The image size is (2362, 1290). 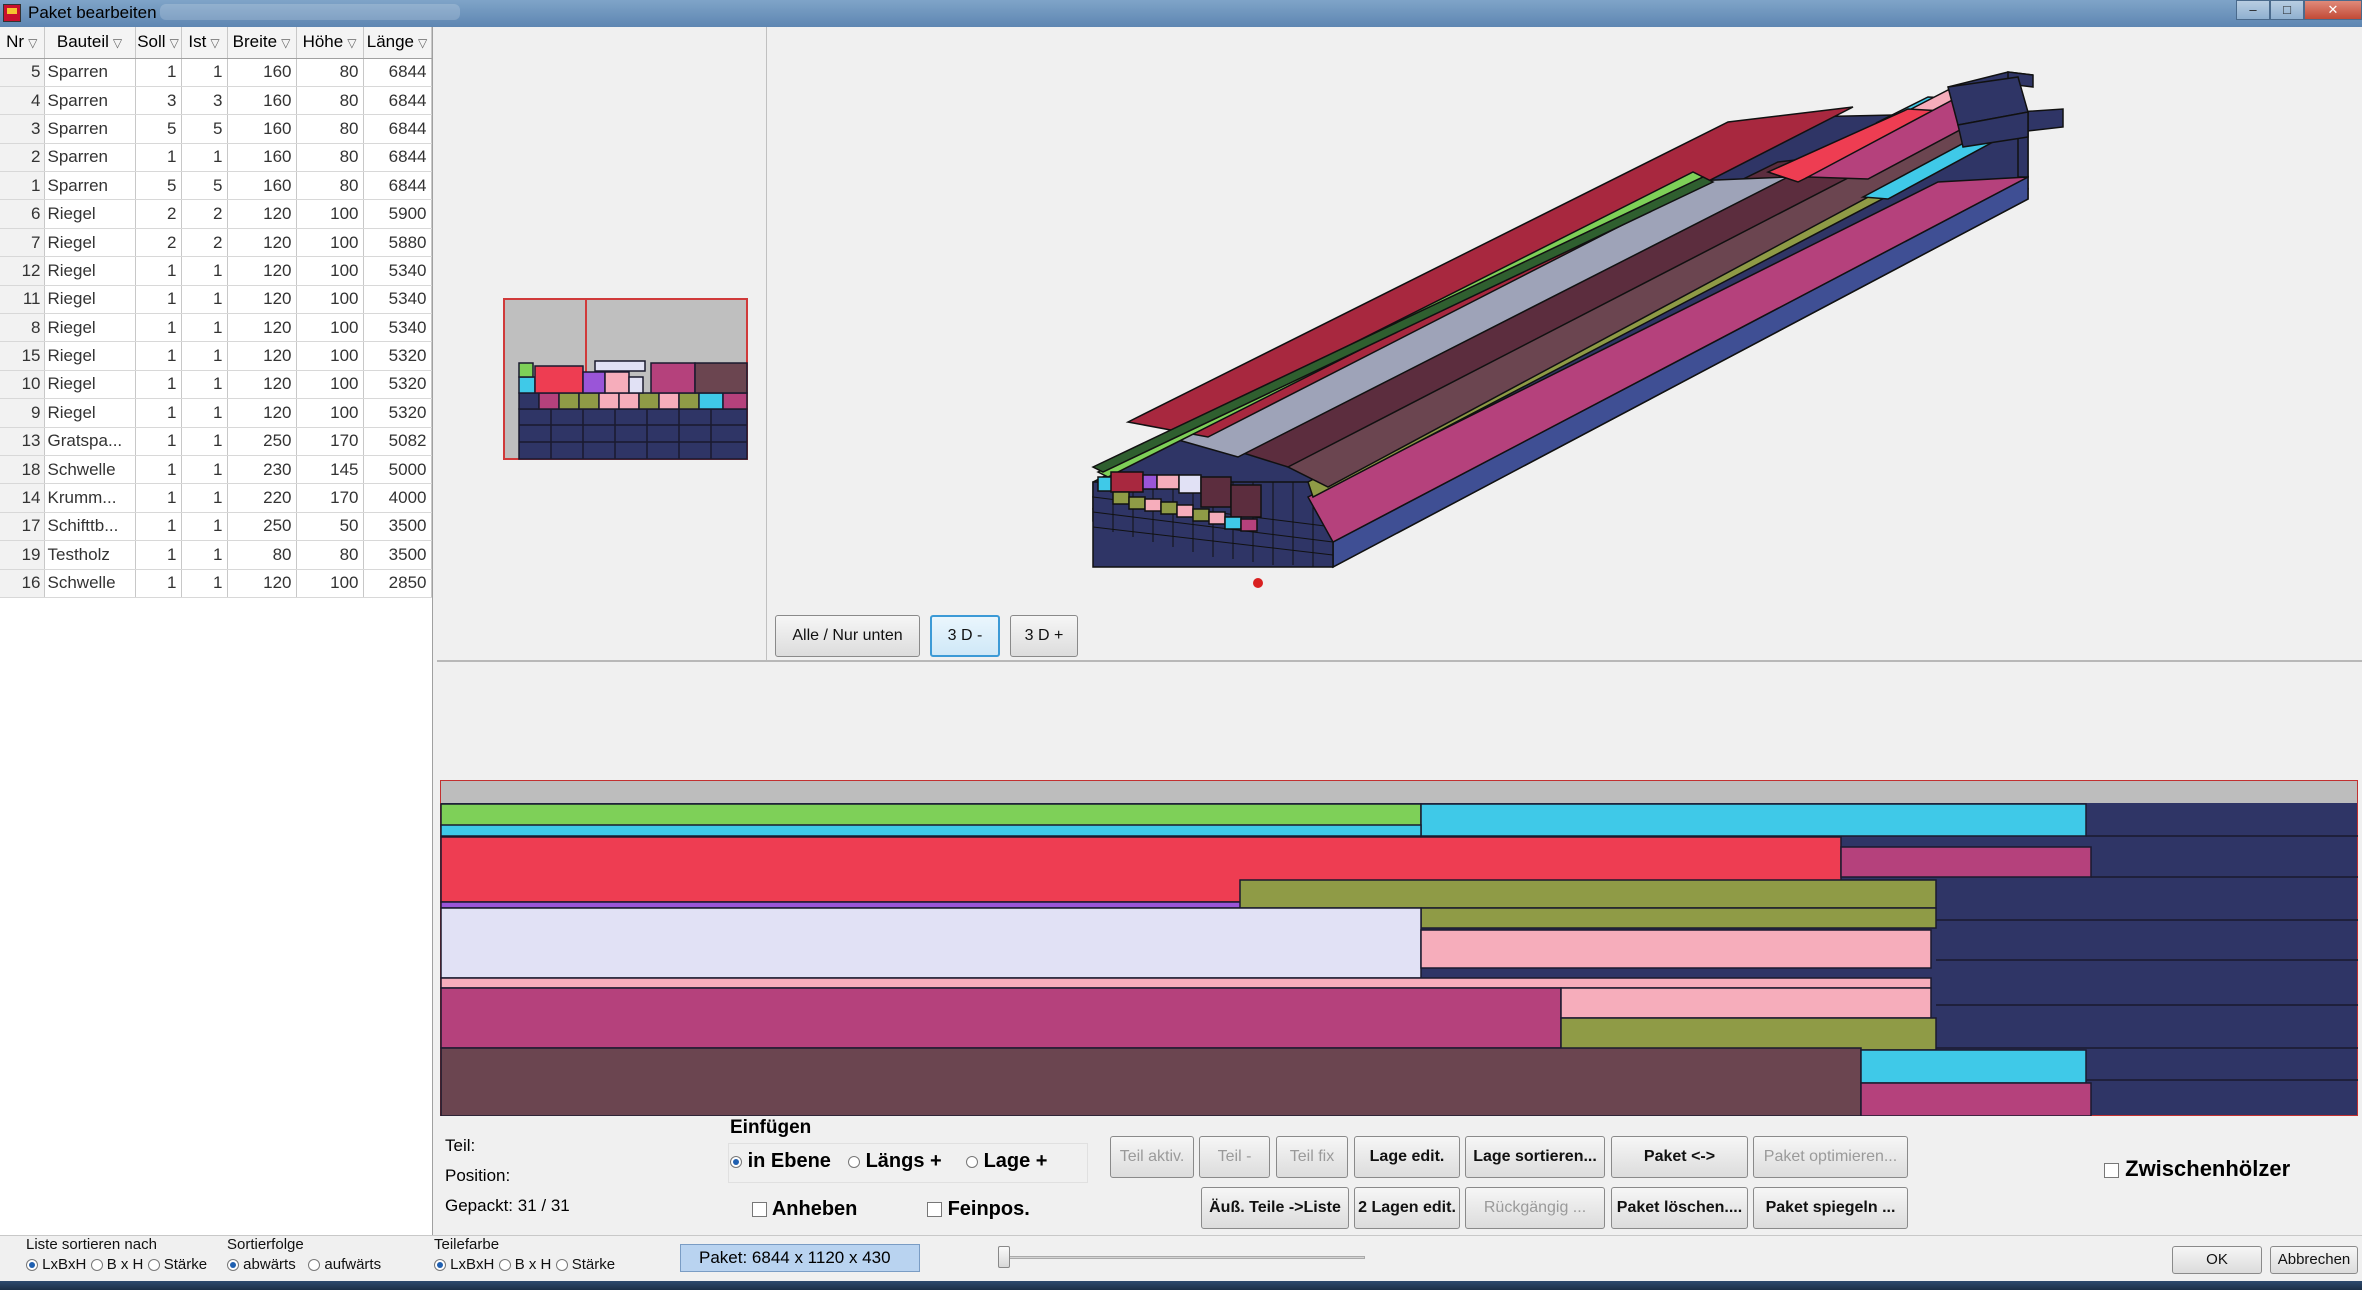 I want to click on sortierfolge-title: Sortierfolge, so click(x=265, y=1244).